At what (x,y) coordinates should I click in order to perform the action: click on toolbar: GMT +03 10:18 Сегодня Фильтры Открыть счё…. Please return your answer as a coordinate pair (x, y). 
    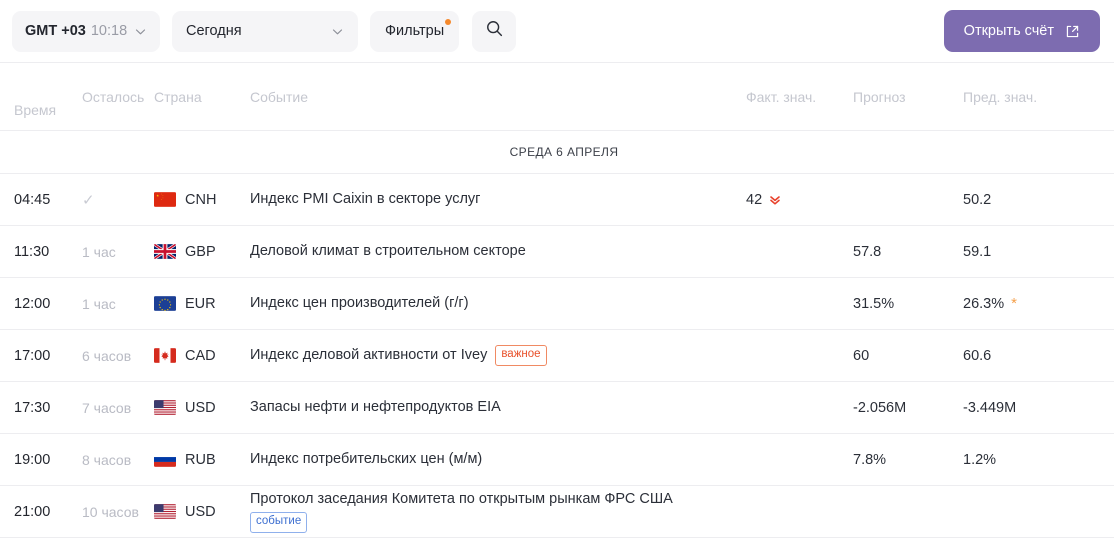
    Looking at the image, I should click on (557, 31).